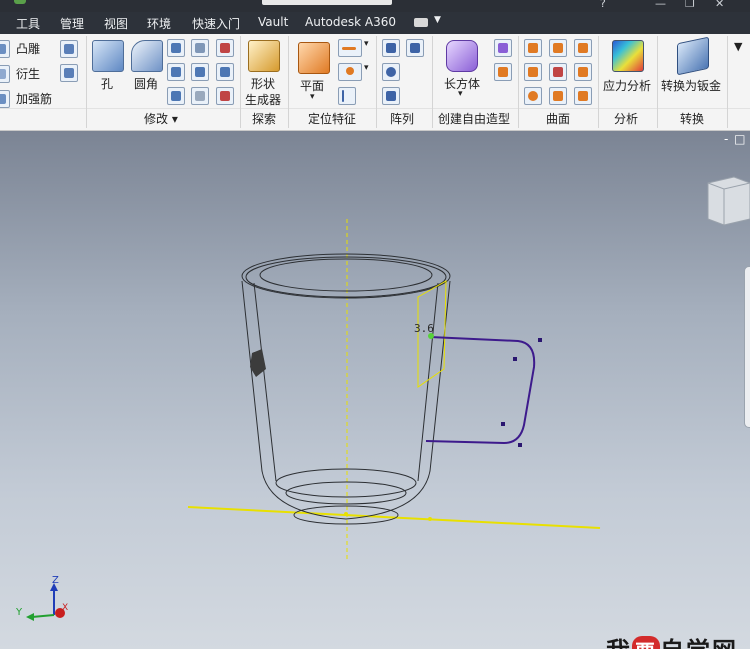 The width and height of the screenshot is (750, 649). What do you see at coordinates (474, 119) in the screenshot?
I see `panel-title-freeform: 创建自由造型` at bounding box center [474, 119].